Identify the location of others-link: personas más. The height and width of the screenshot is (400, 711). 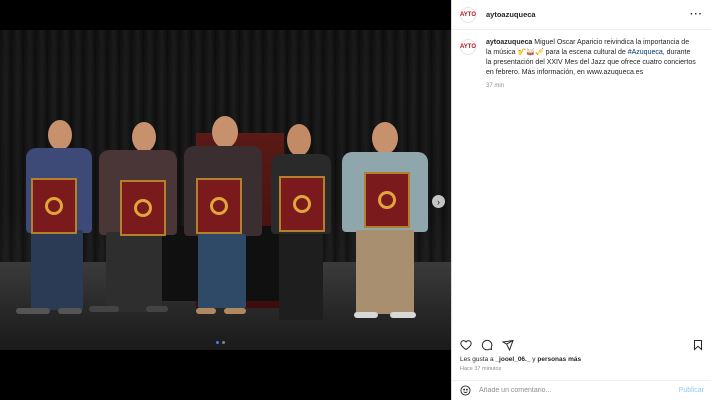
(559, 359).